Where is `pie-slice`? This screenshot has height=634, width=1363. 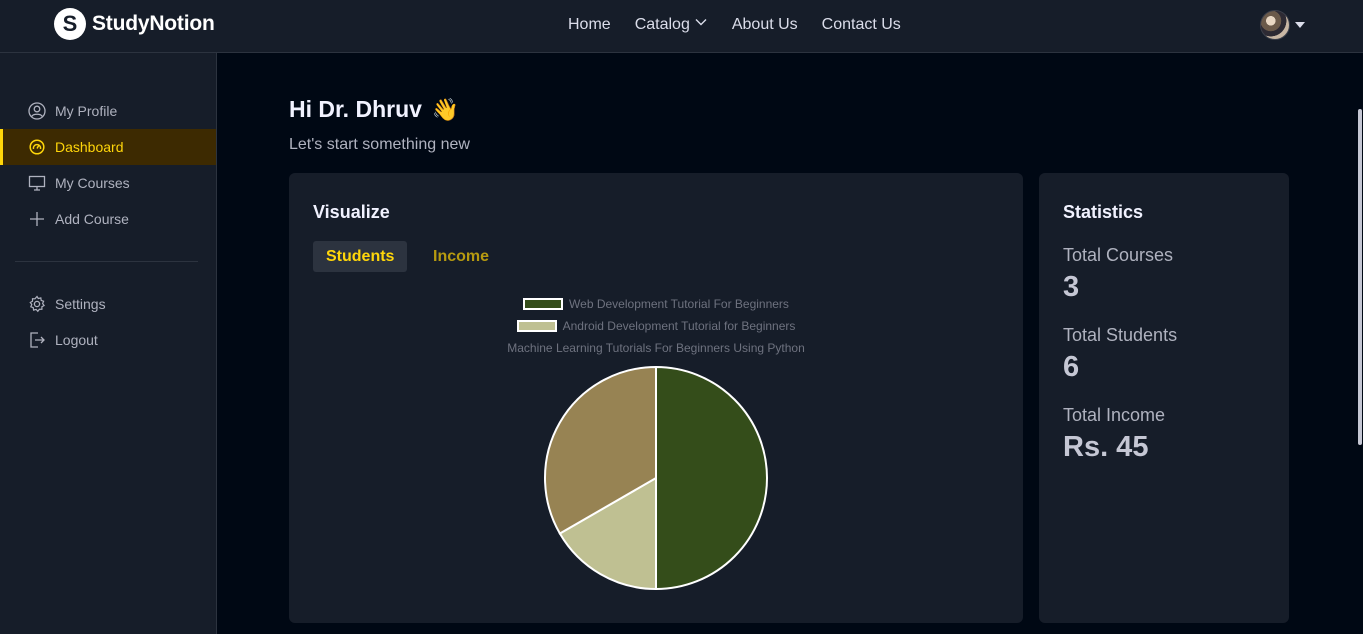
pie-slice is located at coordinates (711, 478).